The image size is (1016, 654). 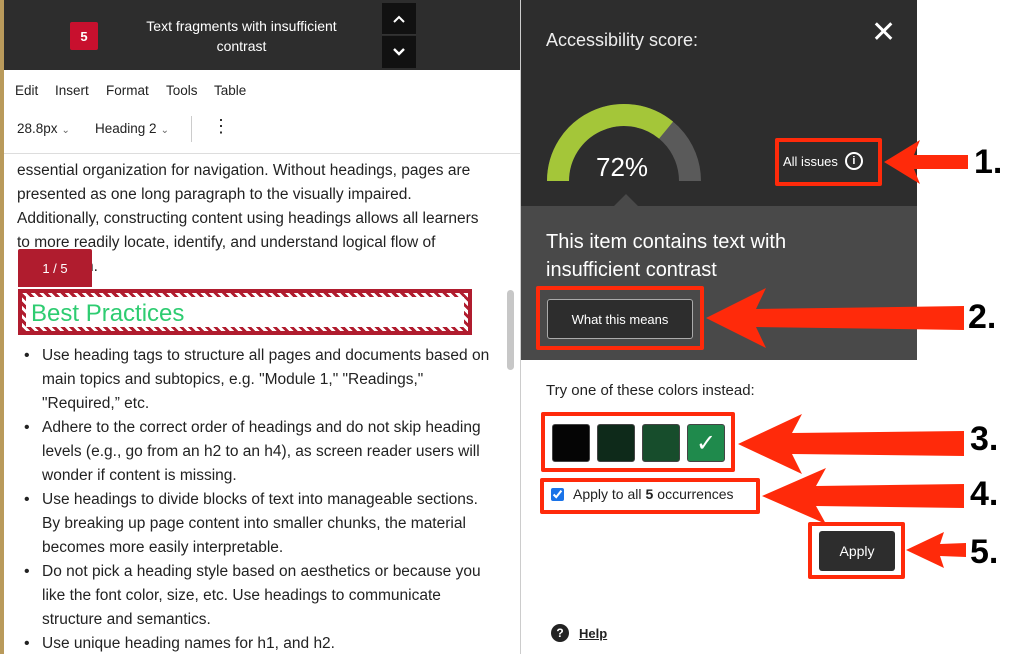 I want to click on annotation-number-1: 1., so click(x=988, y=162).